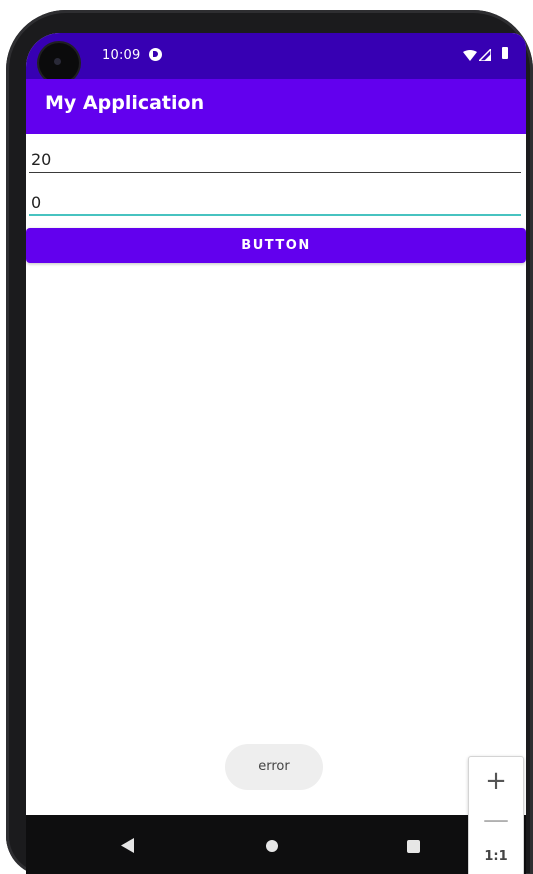  What do you see at coordinates (275, 215) in the screenshot?
I see `number-input-2-underline` at bounding box center [275, 215].